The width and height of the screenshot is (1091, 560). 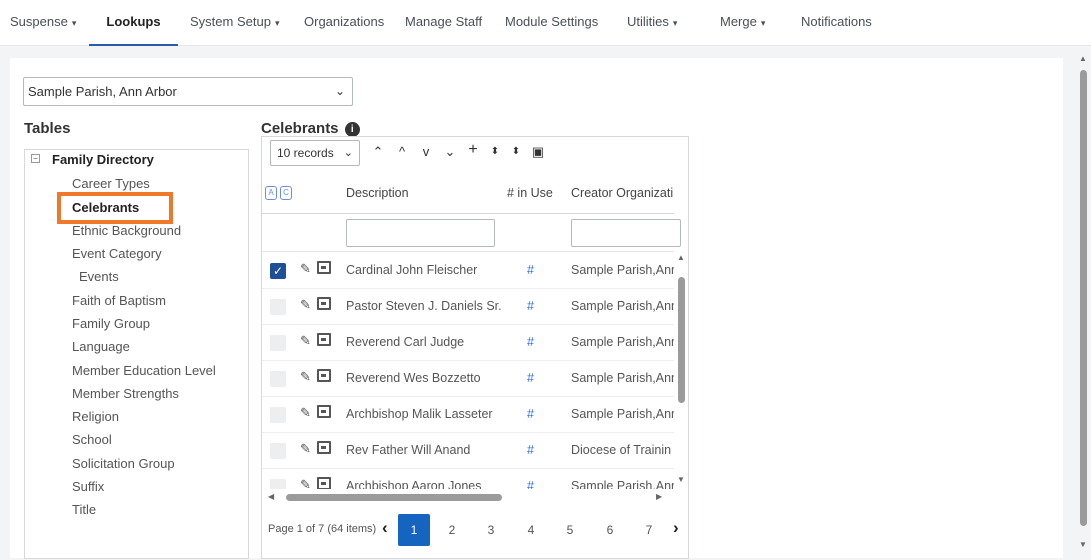 I want to click on page-scrollbar-thumb, so click(x=1083, y=298).